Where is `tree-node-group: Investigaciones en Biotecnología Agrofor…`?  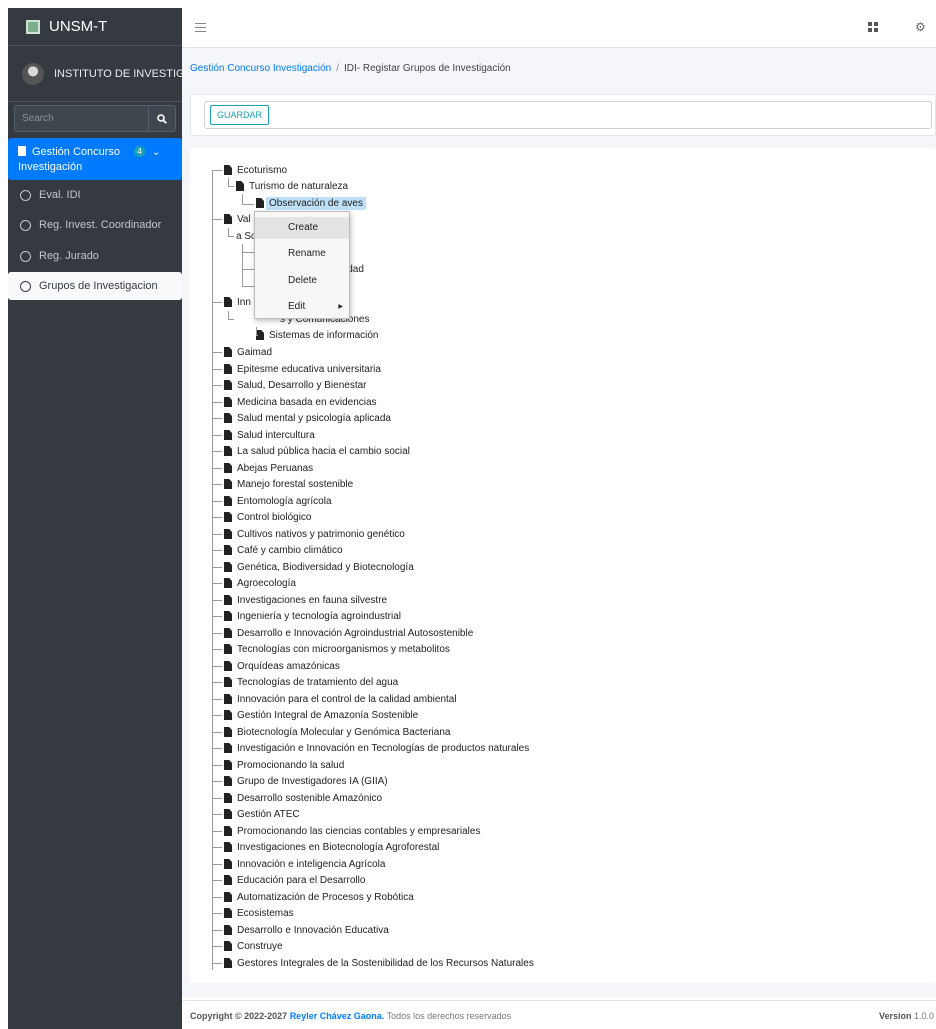 tree-node-group: Investigaciones en Biotecnología Agrofor… is located at coordinates (331, 847).